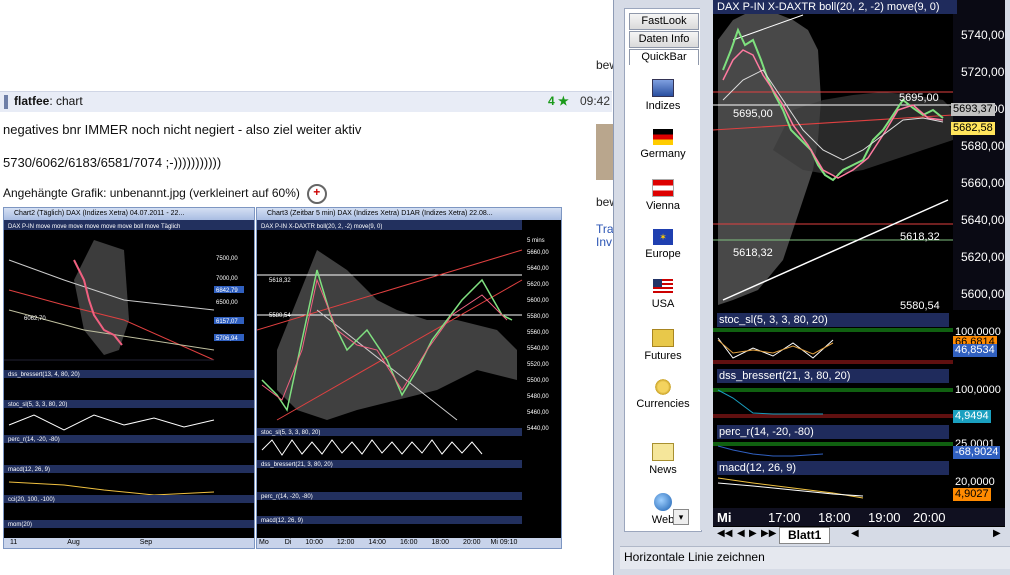 This screenshot has height=575, width=1010. I want to click on quick-item-usa: USA, so click(663, 294).